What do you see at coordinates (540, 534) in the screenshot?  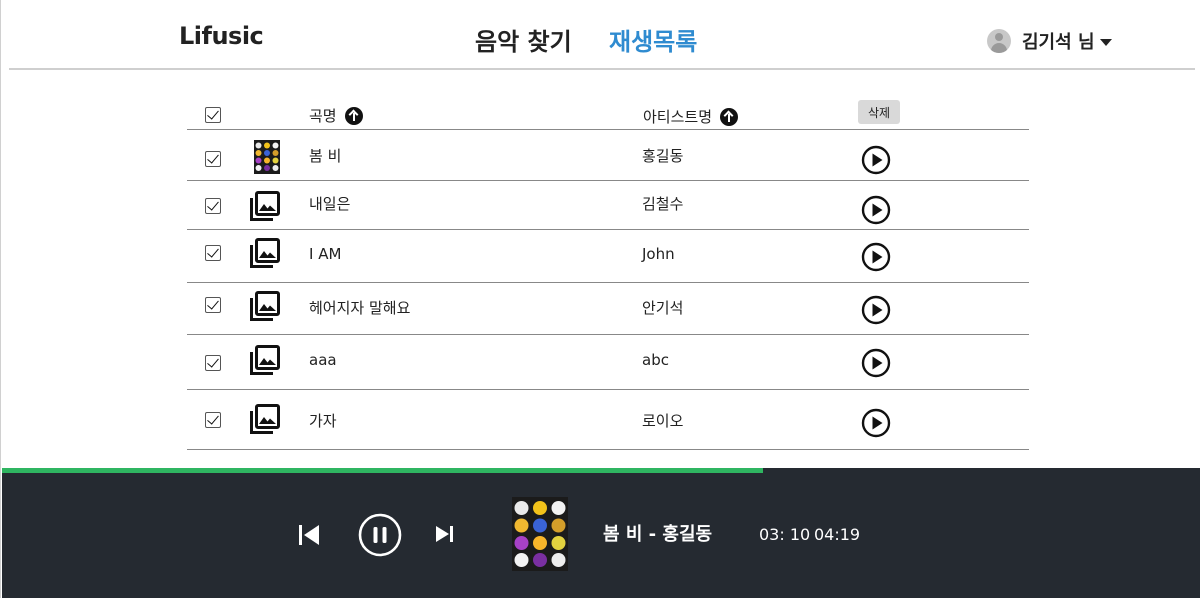 I see `now-playing-cover-icon` at bounding box center [540, 534].